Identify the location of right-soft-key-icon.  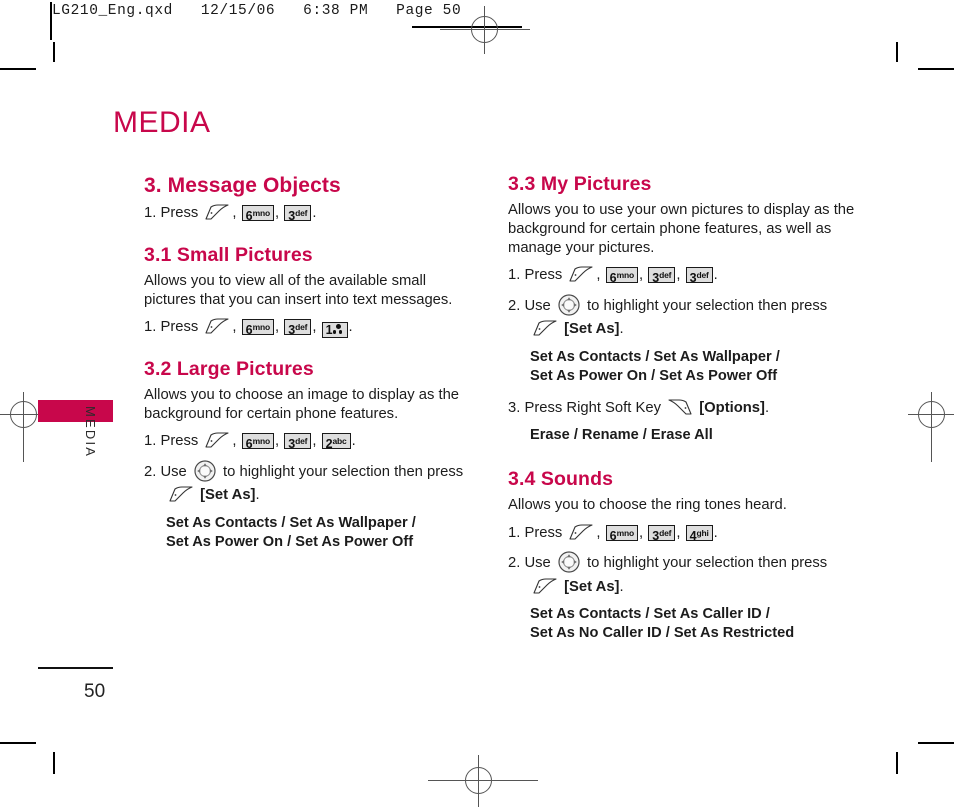
(680, 407).